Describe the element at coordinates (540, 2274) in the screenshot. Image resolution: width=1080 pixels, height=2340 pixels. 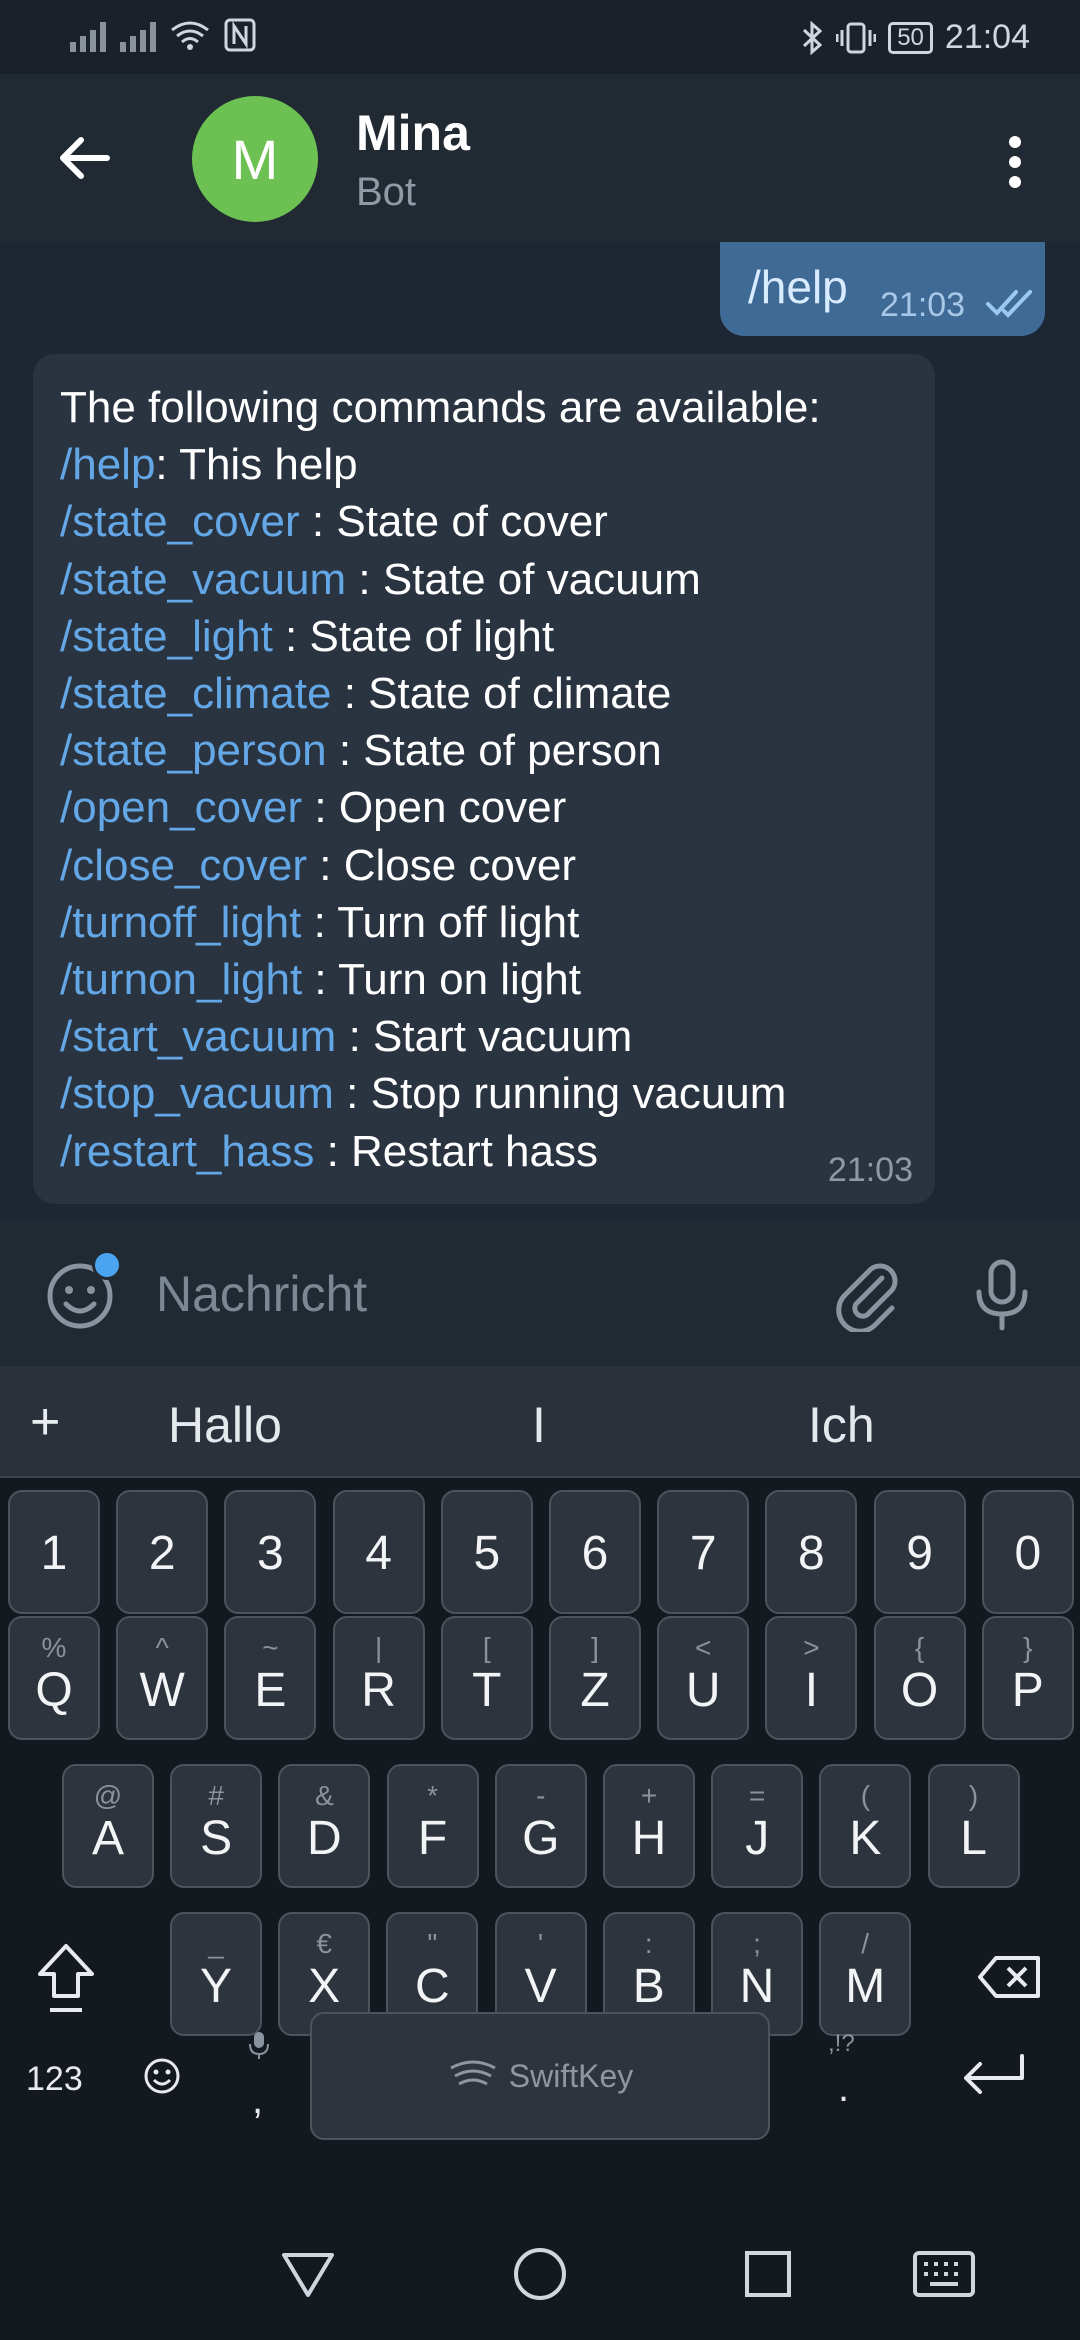
I see `nav-home-button` at that location.